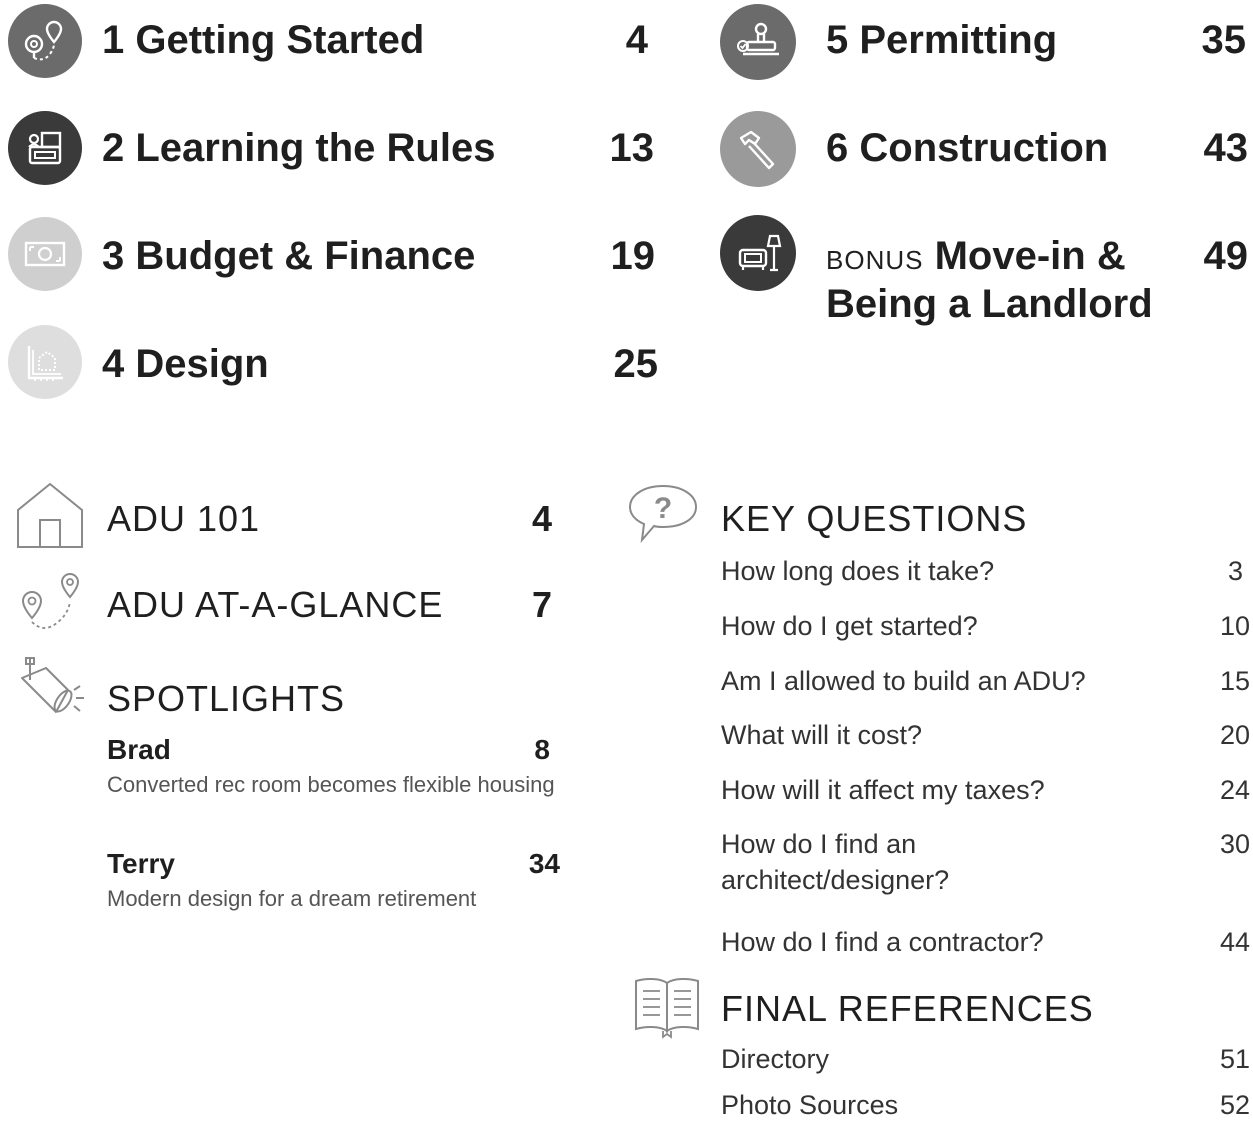 This screenshot has height=1123, width=1253. I want to click on hammer-icon, so click(758, 149).